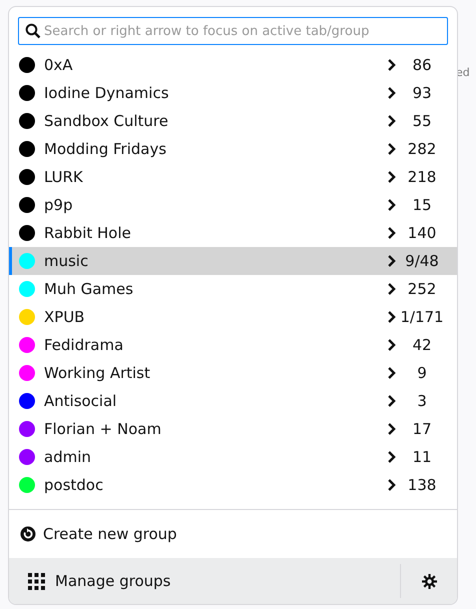 The width and height of the screenshot is (476, 609). What do you see at coordinates (233, 289) in the screenshot?
I see `group-item: Muh Games 252` at bounding box center [233, 289].